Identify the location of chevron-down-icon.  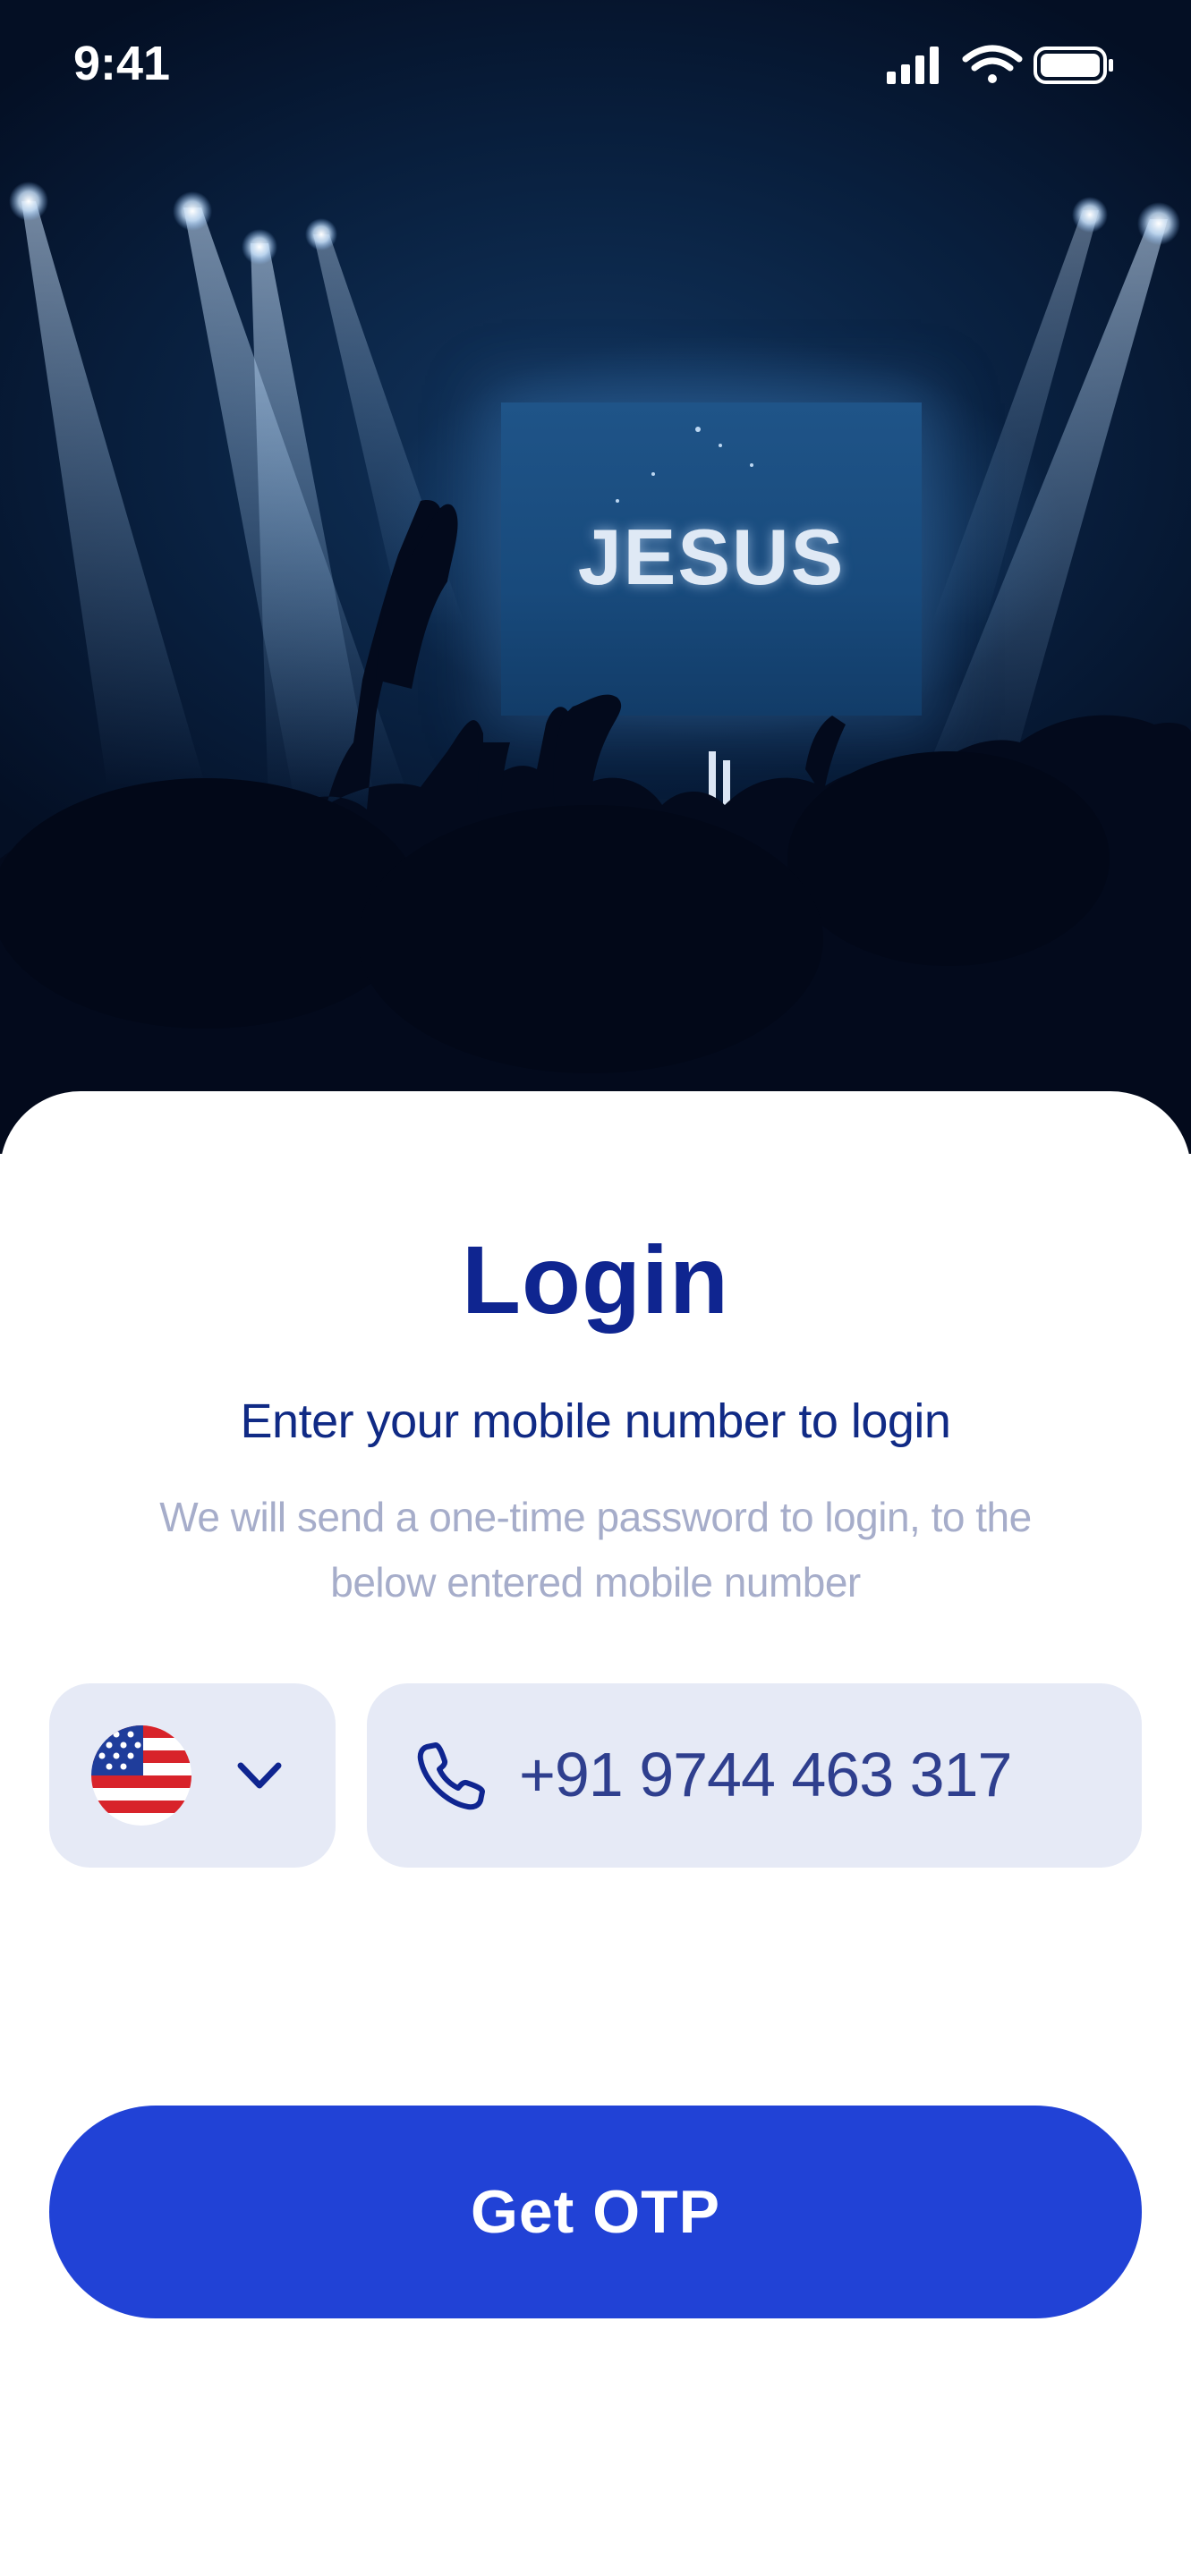
(259, 1775).